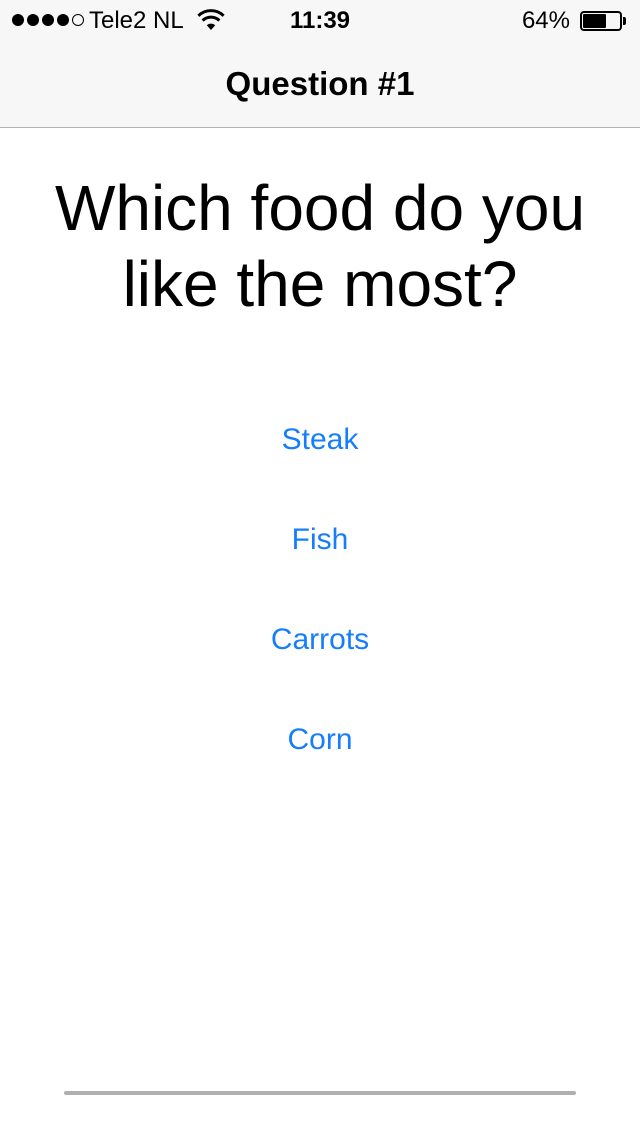 The width and height of the screenshot is (640, 1136). I want to click on top-chrome: Tele2 NL 11:39 64% Question #1, so click(320, 64).